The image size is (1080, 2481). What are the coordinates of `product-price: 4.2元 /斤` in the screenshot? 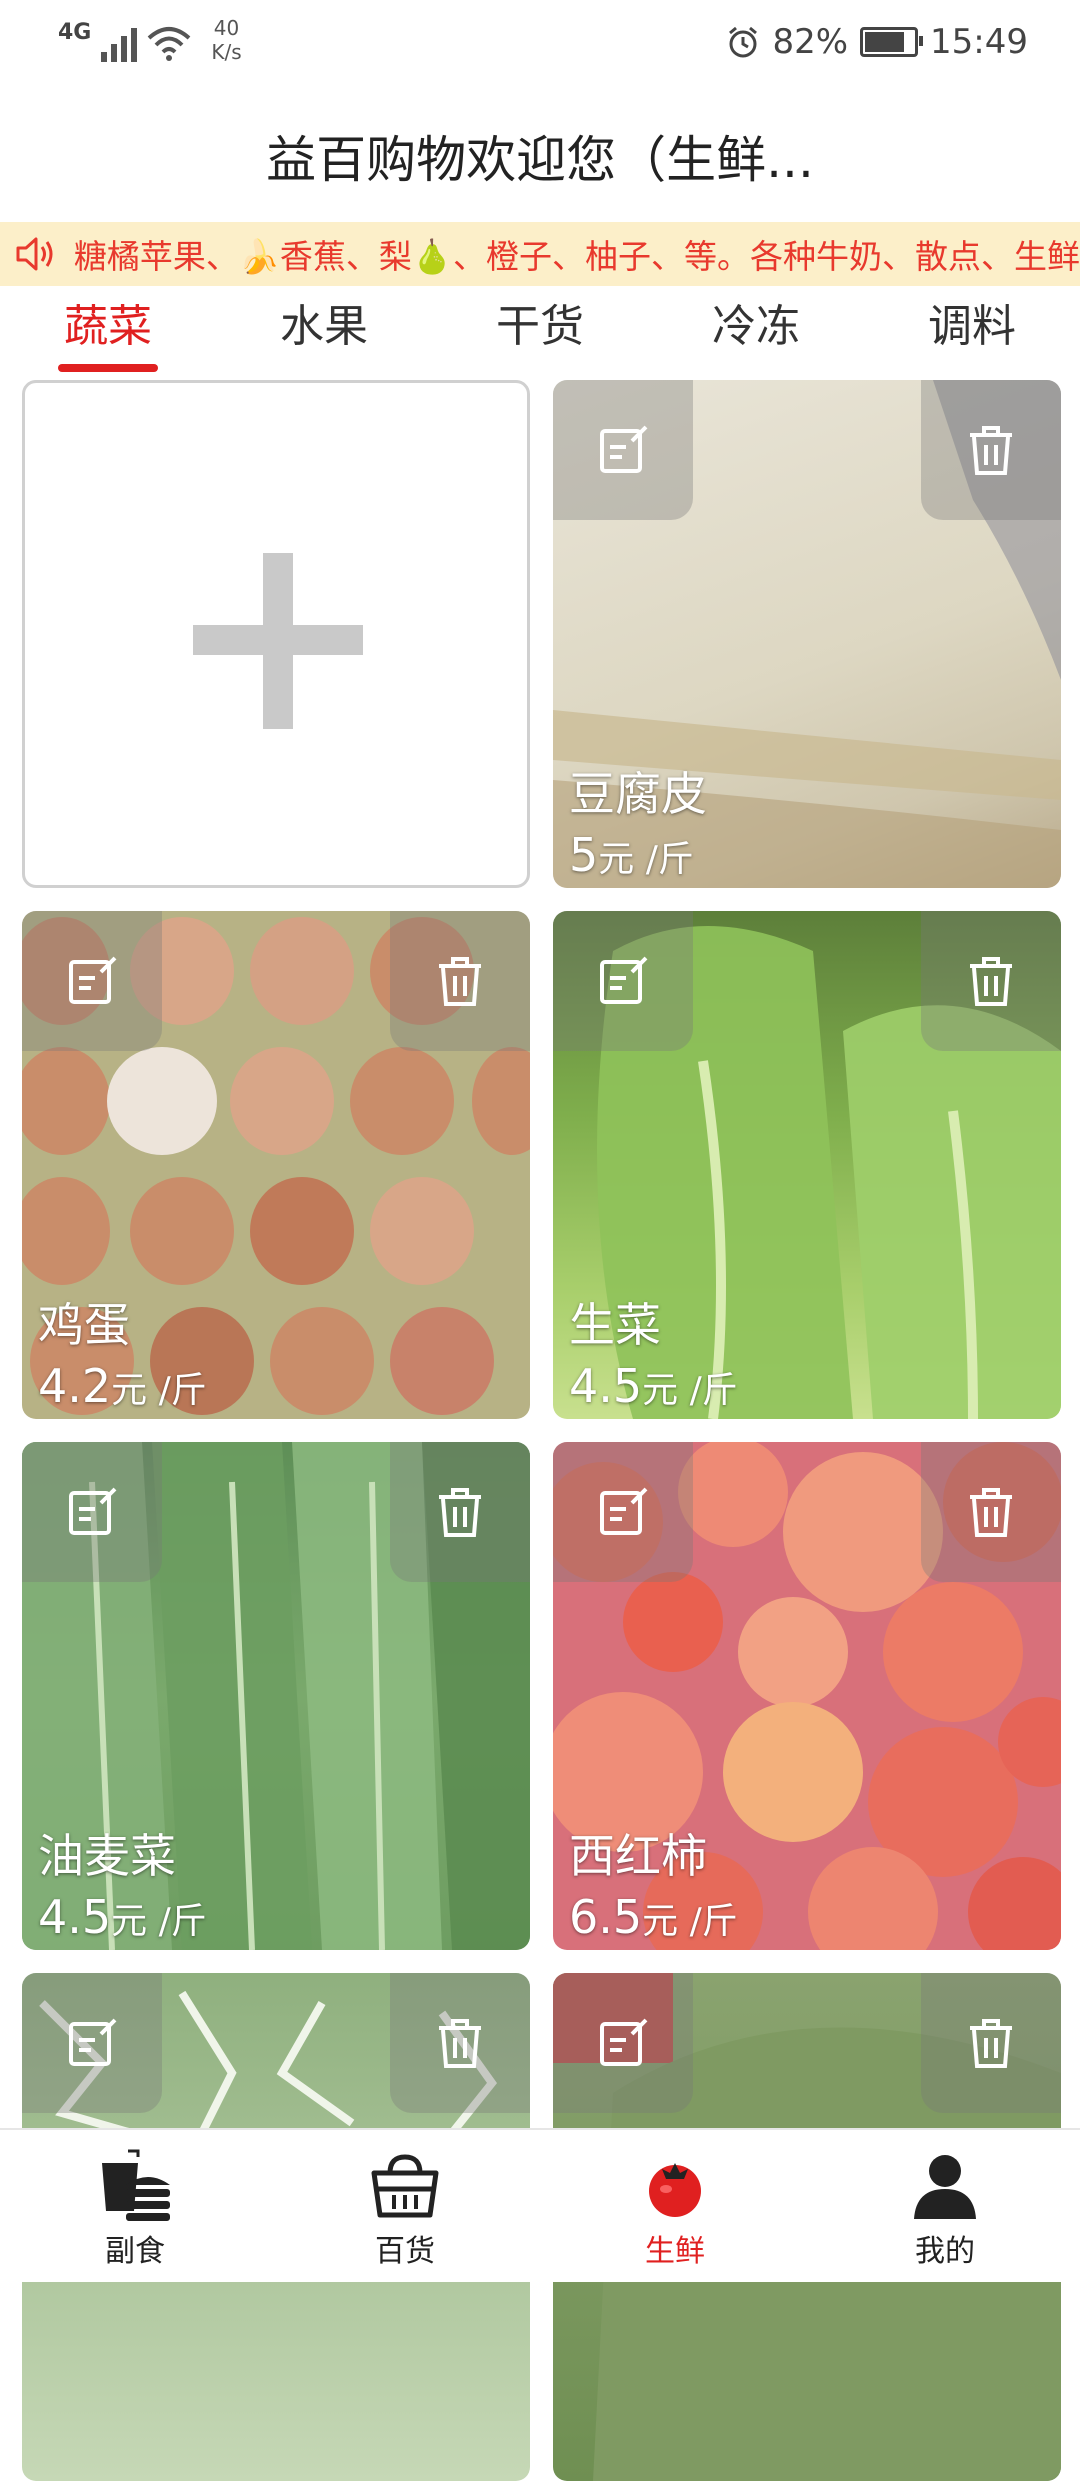 It's located at (122, 1386).